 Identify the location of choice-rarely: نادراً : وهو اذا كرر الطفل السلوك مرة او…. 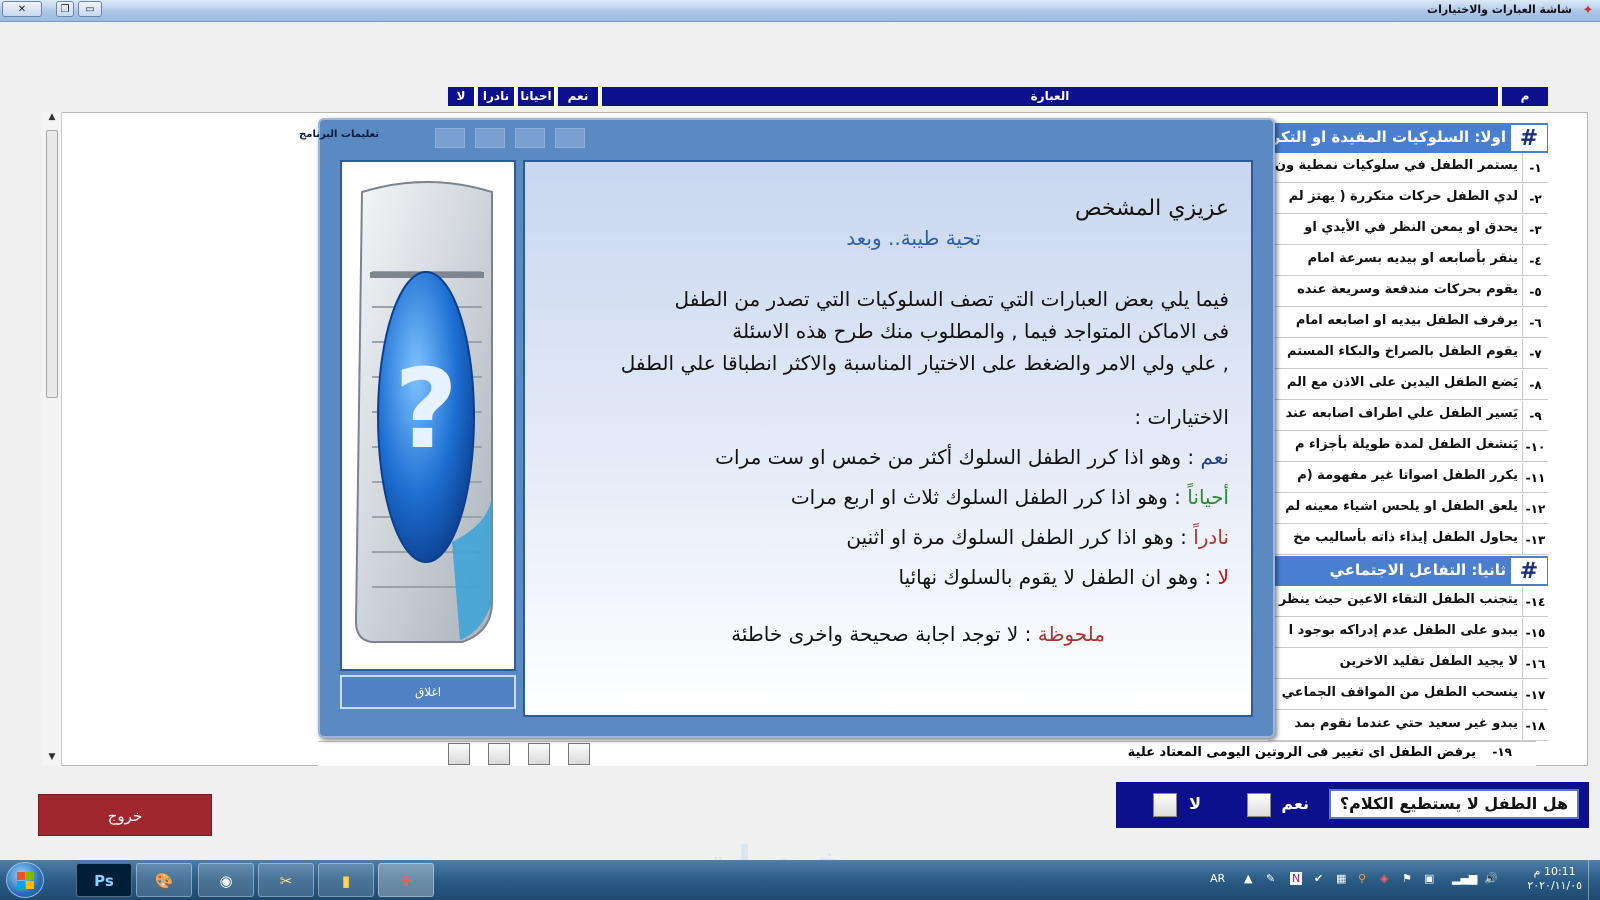
(1037, 537).